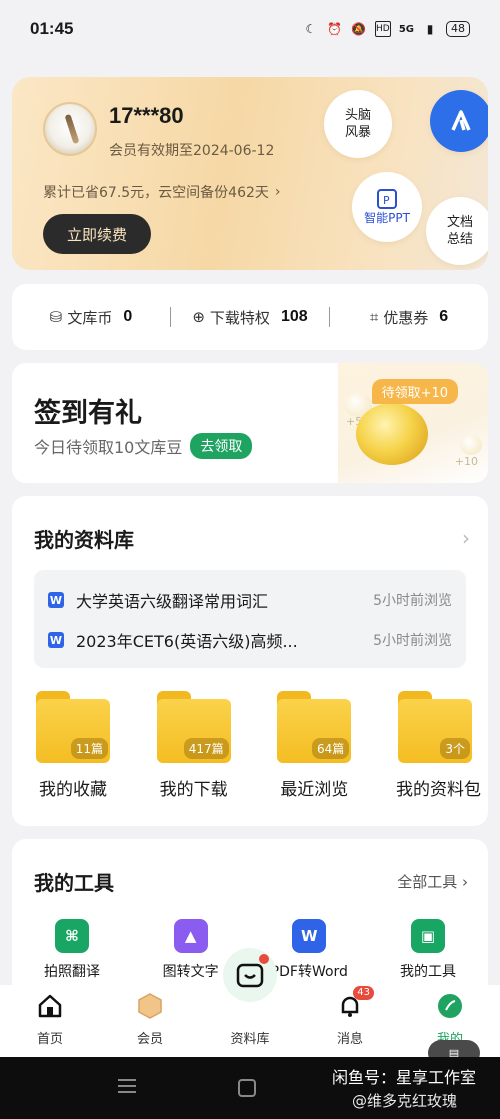  What do you see at coordinates (146, 115) in the screenshot?
I see `member-username: 17***80` at bounding box center [146, 115].